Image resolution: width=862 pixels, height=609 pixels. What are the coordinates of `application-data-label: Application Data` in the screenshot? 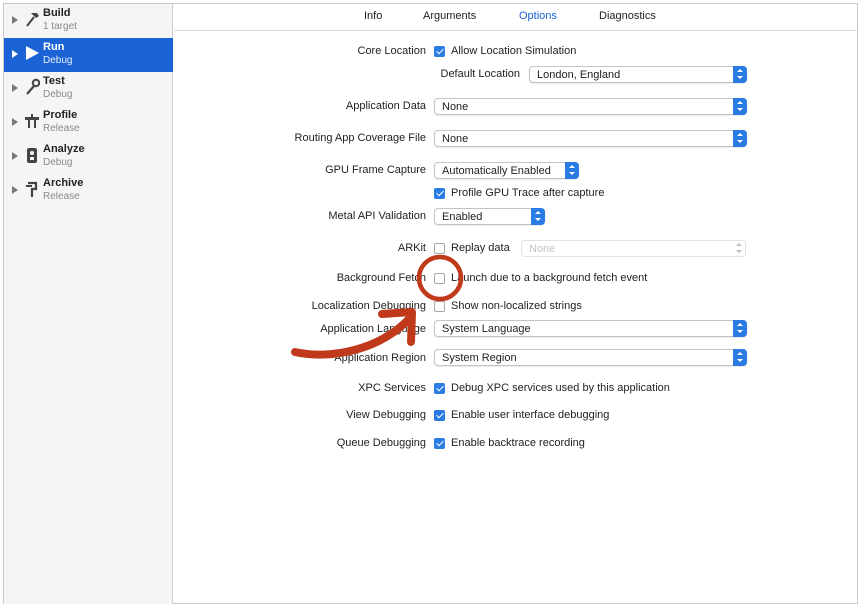 It's located at (385, 106).